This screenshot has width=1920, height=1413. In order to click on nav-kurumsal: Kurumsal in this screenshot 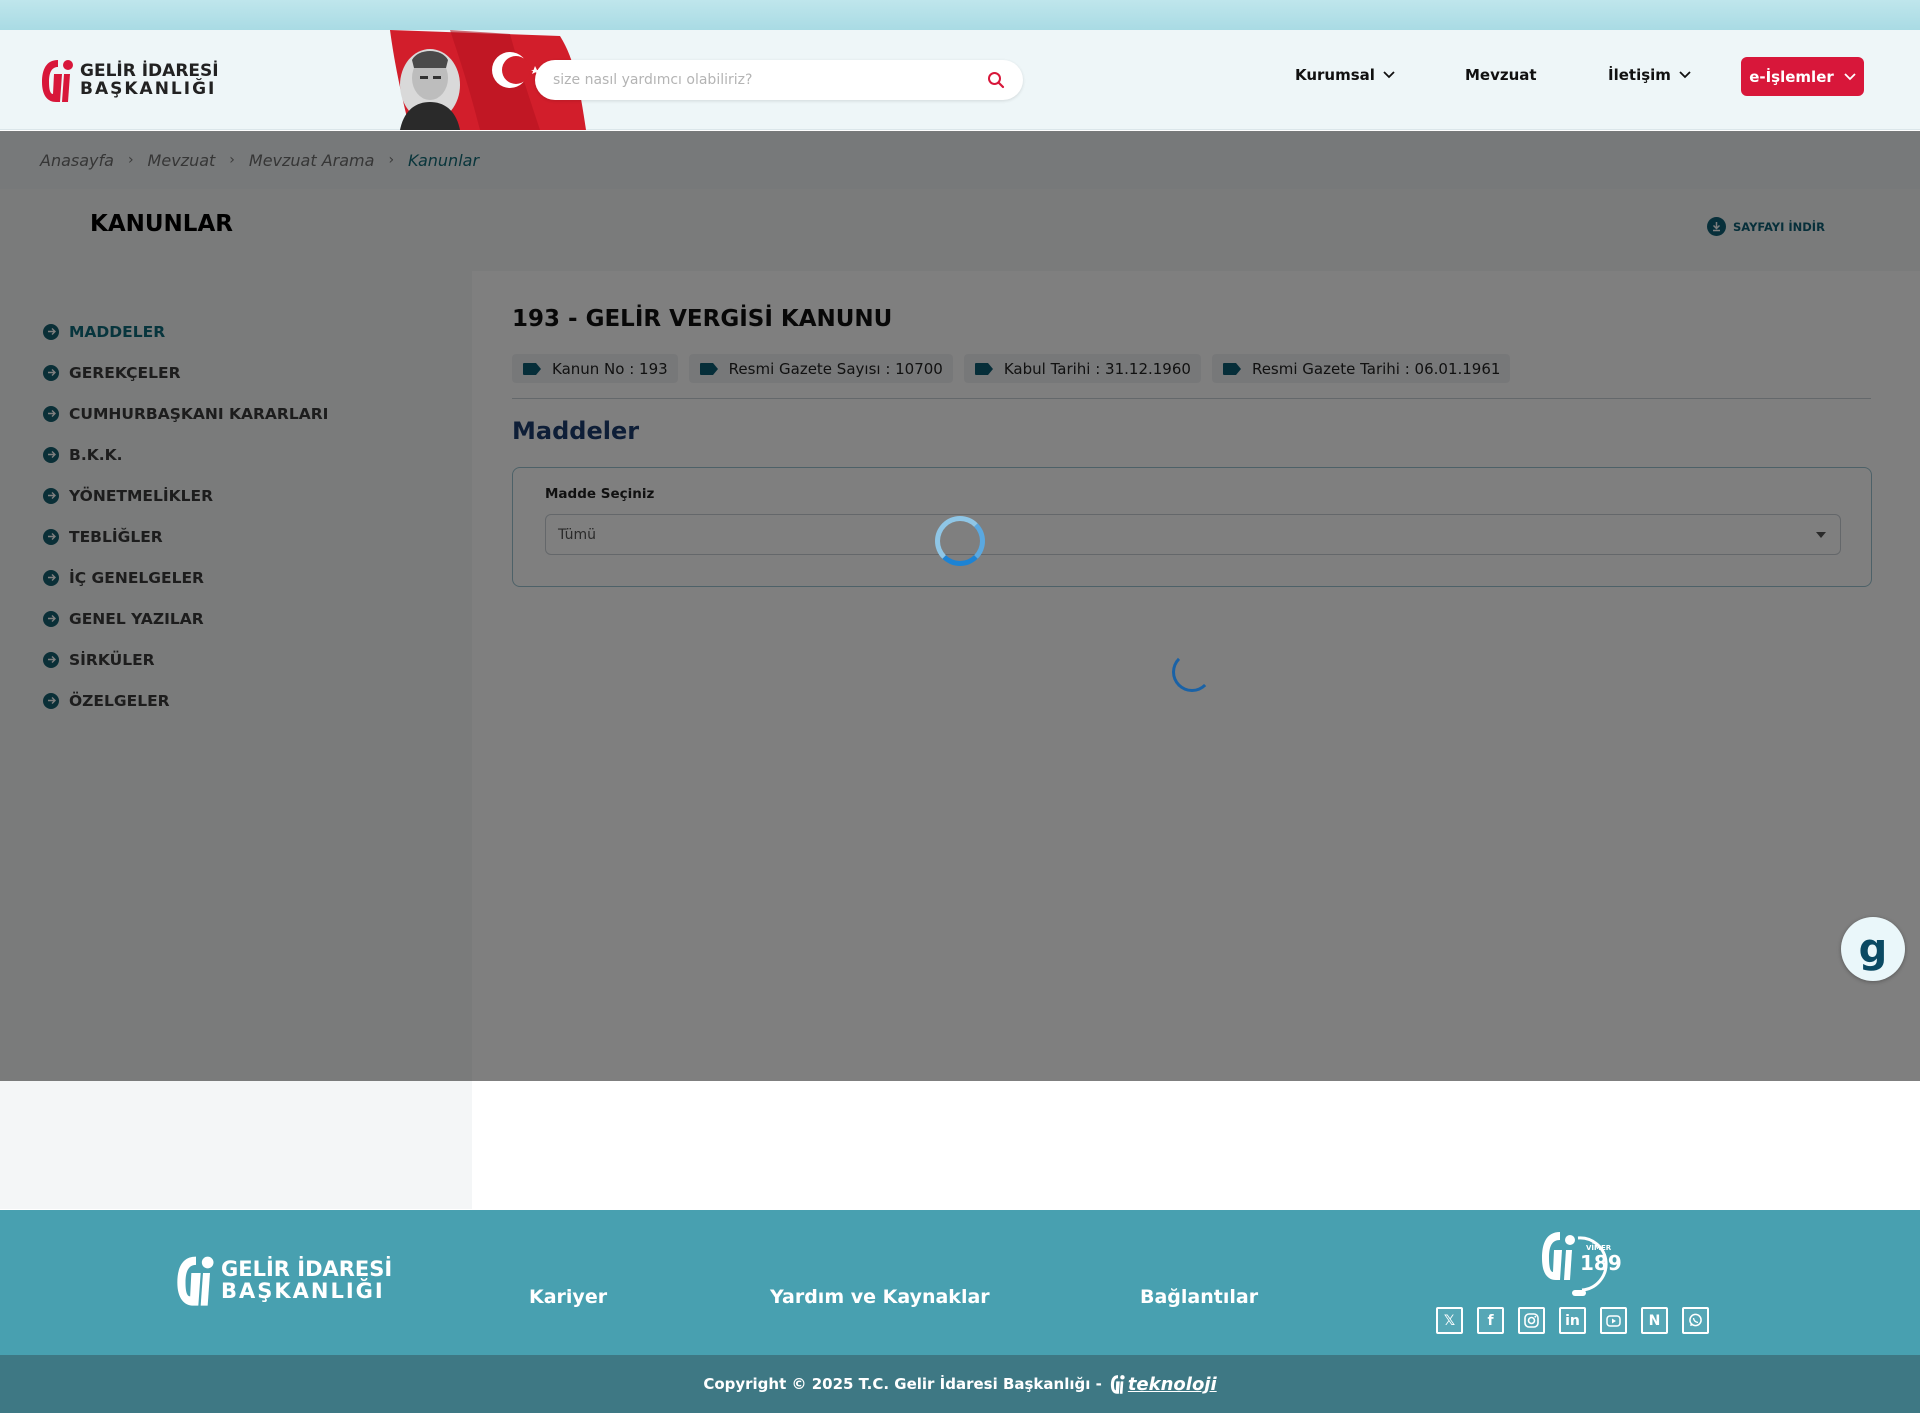, I will do `click(1345, 75)`.